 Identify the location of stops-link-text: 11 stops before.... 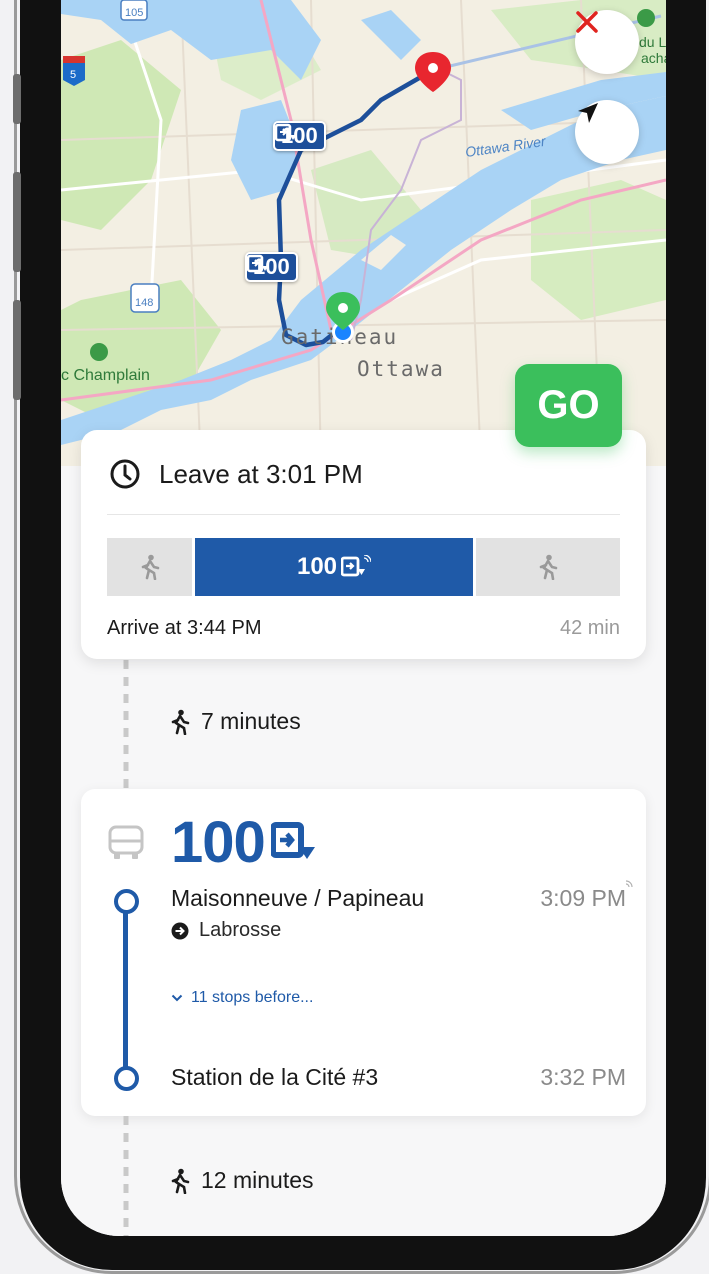
(252, 997).